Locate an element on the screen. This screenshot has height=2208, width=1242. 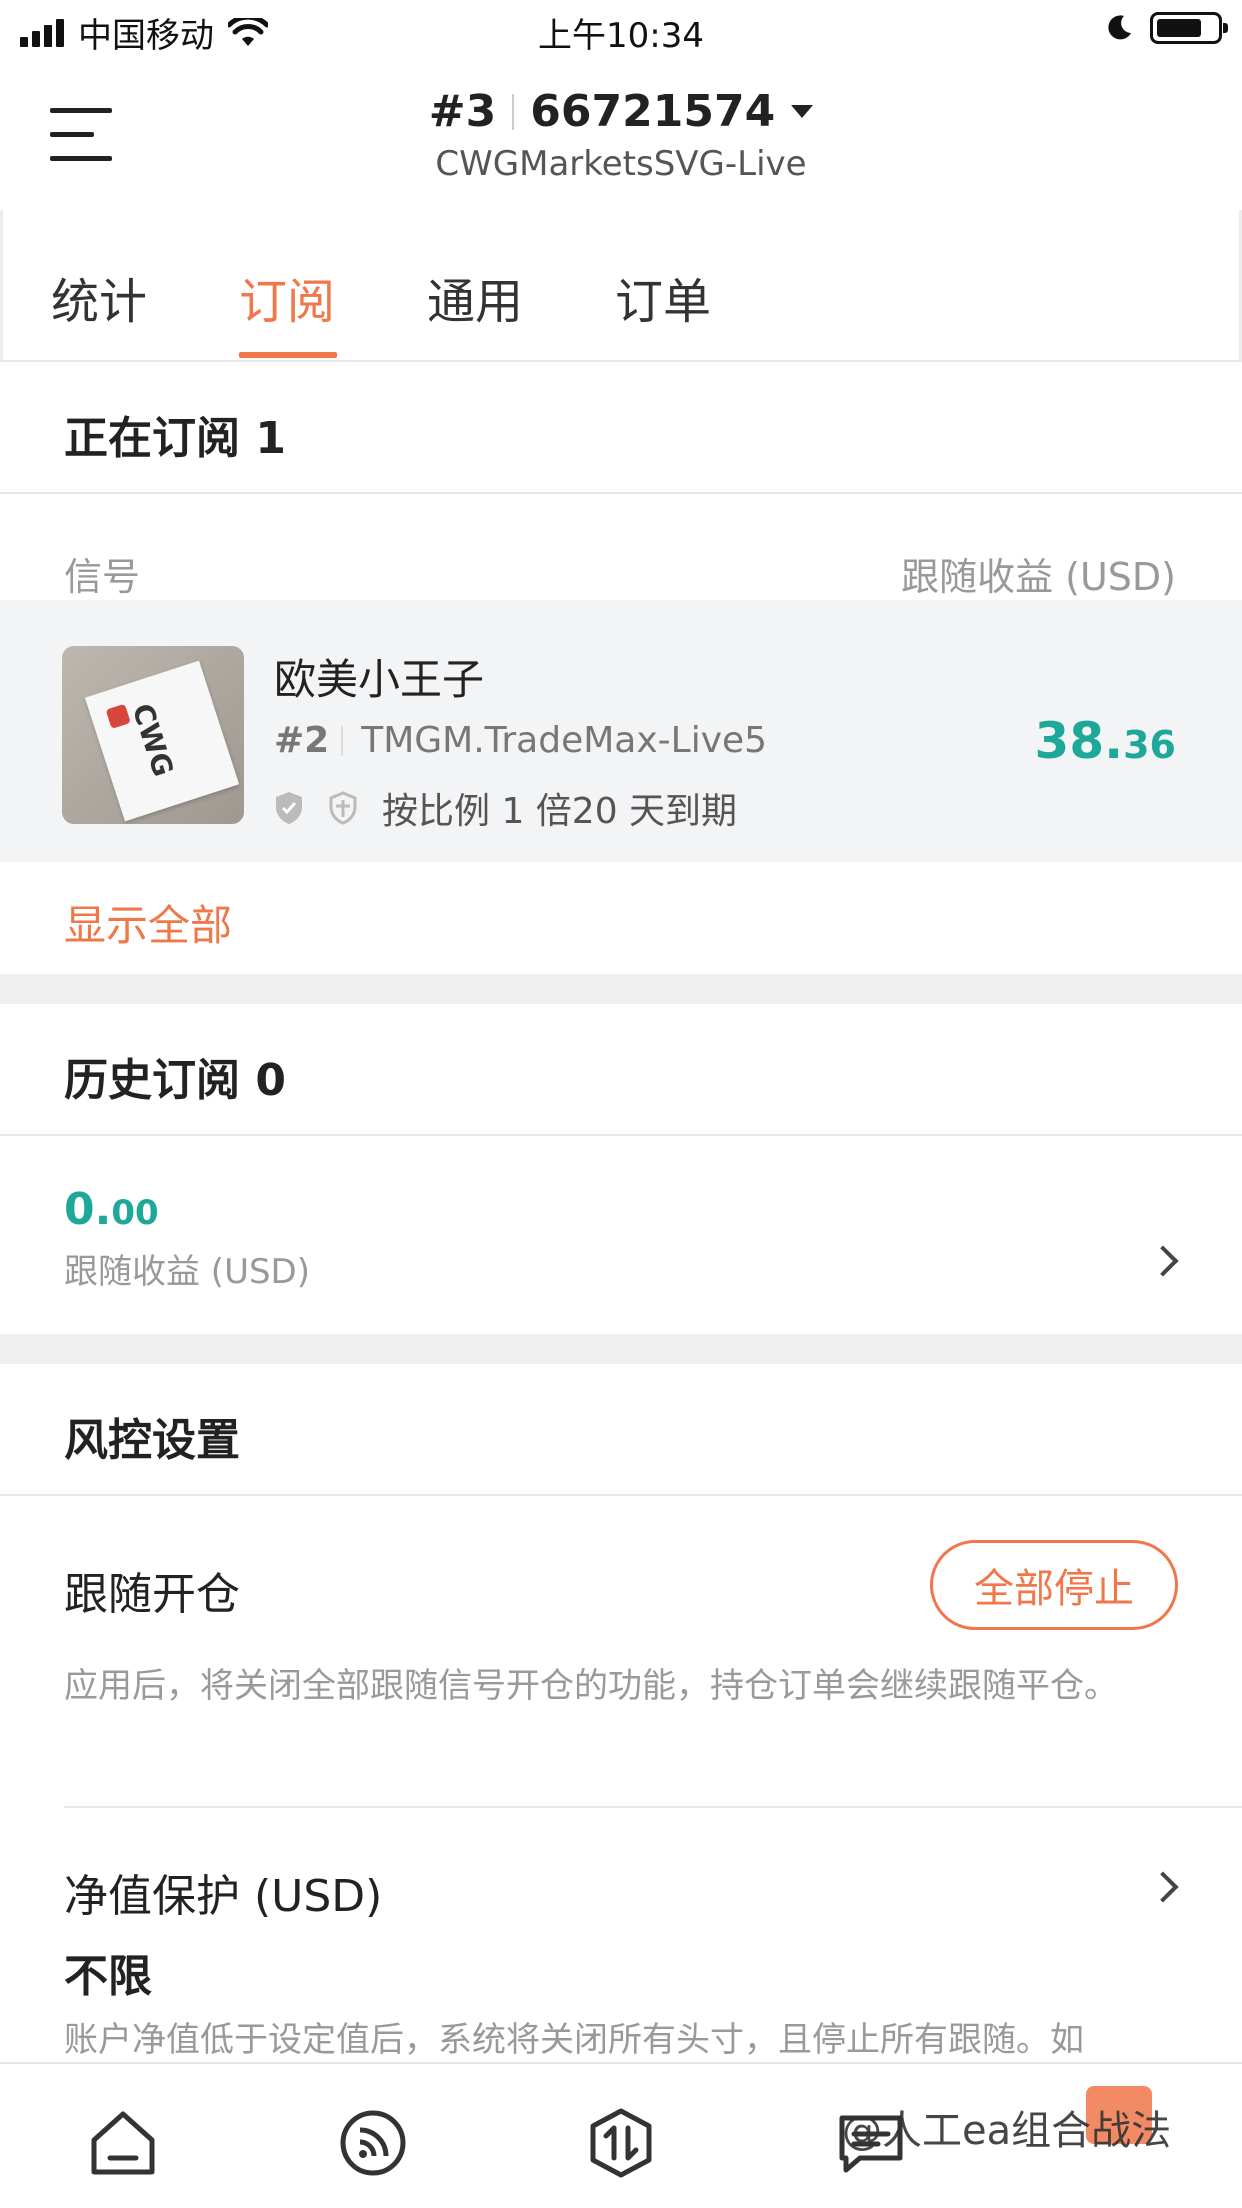
signal-avatar: CWG is located at coordinates (153, 735).